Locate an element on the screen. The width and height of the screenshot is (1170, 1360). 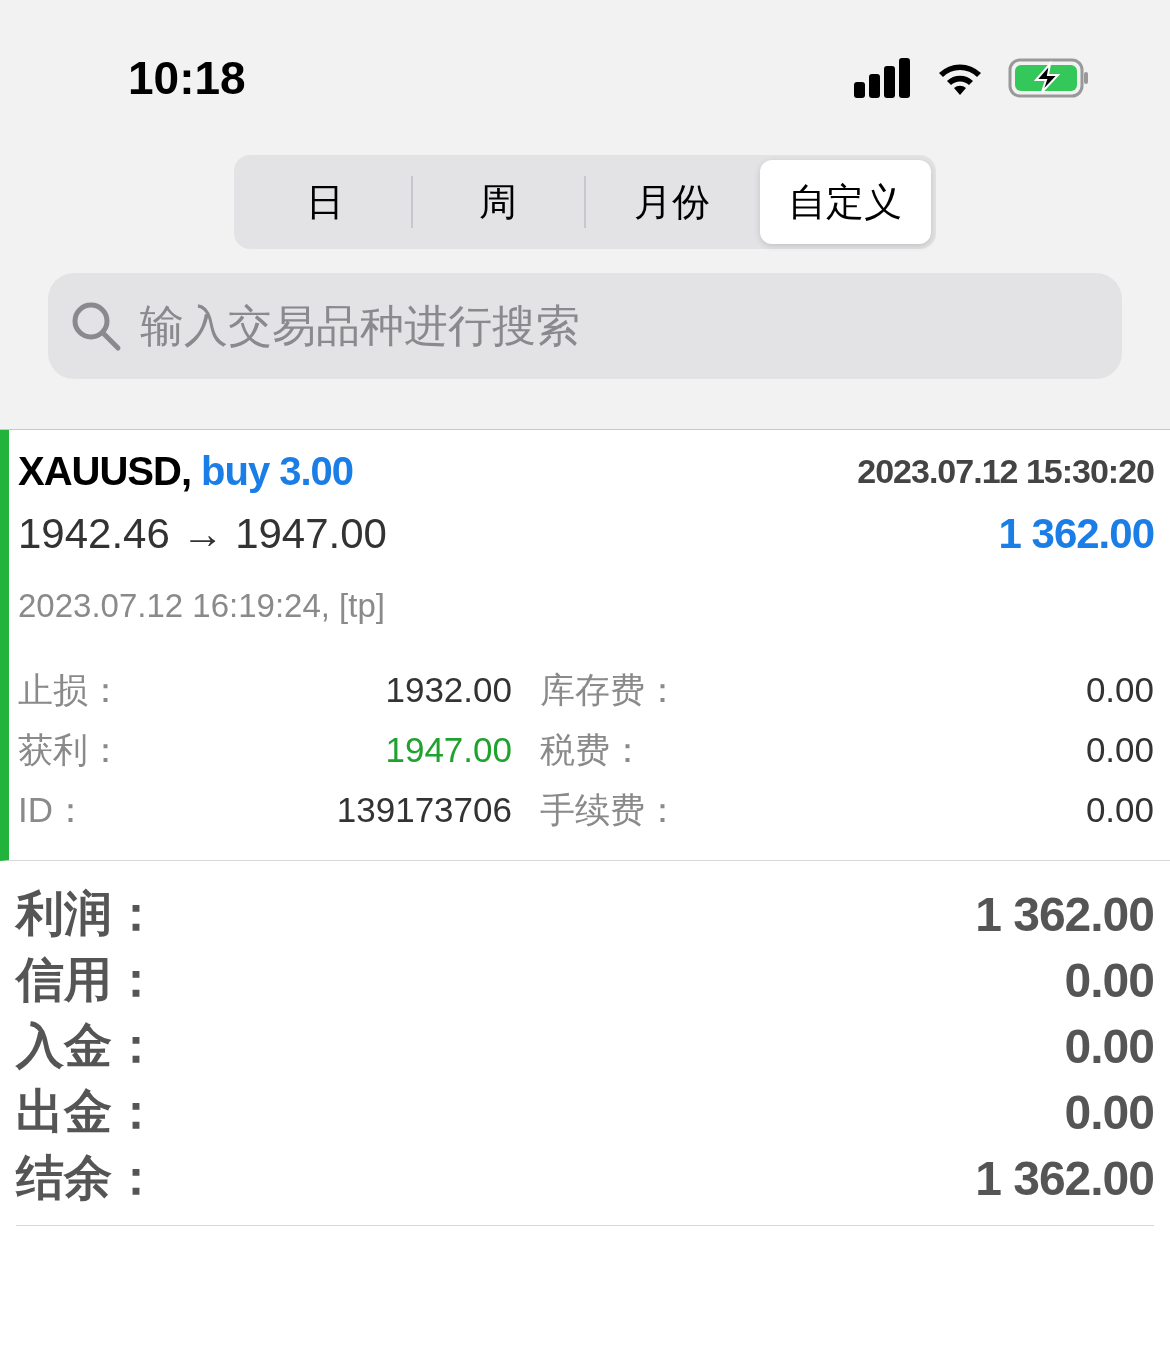
detail-label: 库存费： is located at coordinates (610, 689).